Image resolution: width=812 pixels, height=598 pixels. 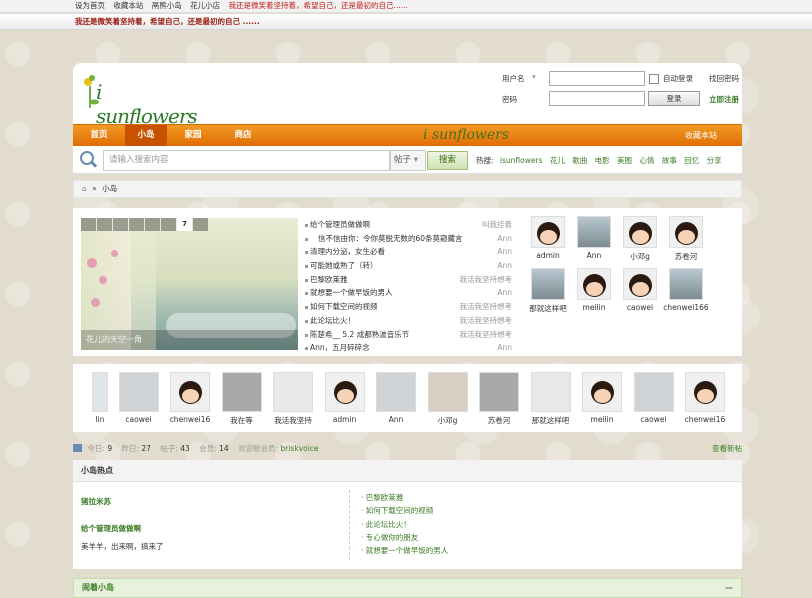 I want to click on hot-topic-item: · 如何下载空间的视频, so click(x=404, y=510).